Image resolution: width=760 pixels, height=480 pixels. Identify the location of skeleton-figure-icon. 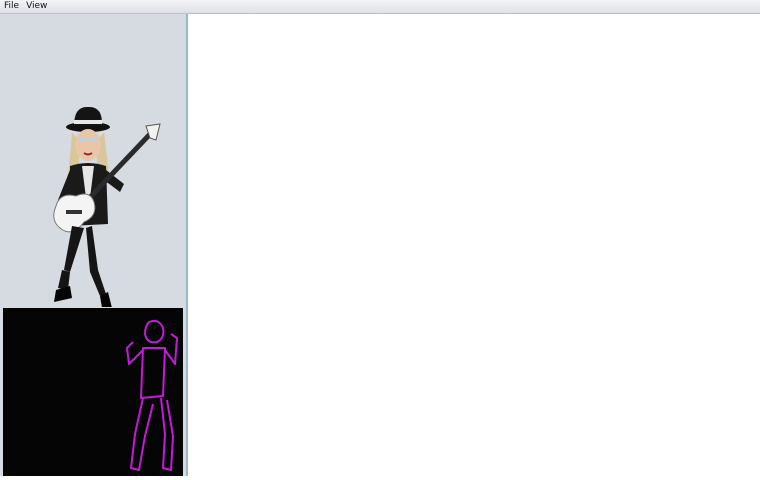
(152, 395).